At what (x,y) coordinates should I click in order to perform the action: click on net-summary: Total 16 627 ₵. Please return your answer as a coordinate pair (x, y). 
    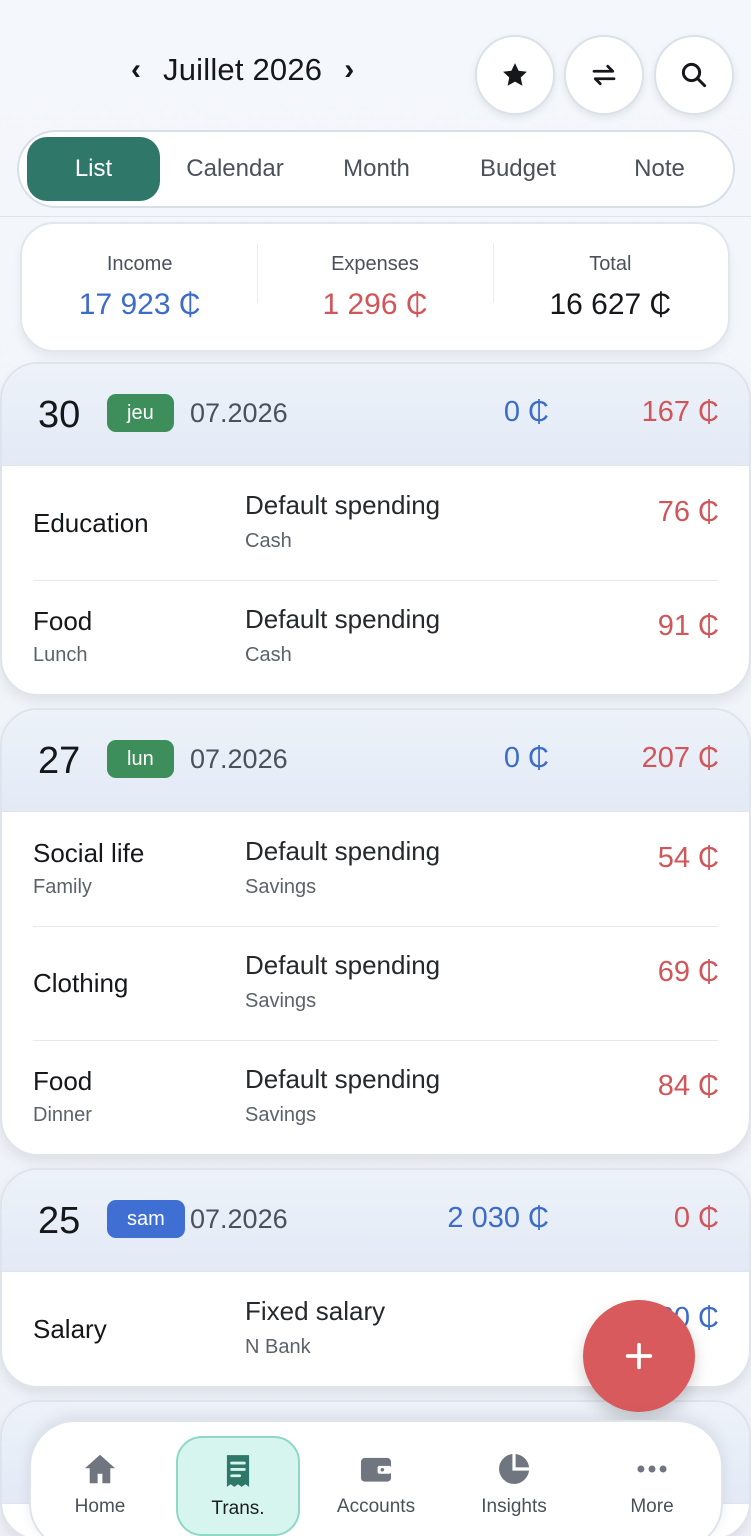
    Looking at the image, I should click on (610, 282).